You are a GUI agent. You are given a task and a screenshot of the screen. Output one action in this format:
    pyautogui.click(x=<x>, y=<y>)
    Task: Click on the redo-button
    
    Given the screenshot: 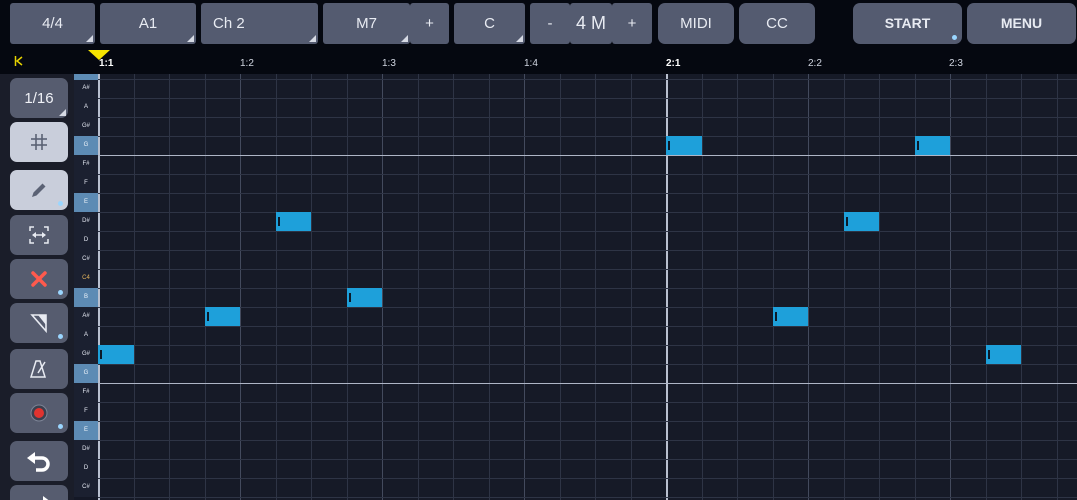 What is the action you would take?
    pyautogui.click(x=39, y=492)
    